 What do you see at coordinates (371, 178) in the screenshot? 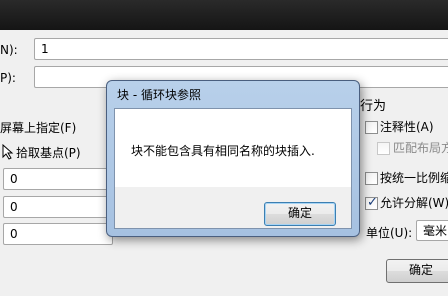
I see `scale-uniformly-checkbox` at bounding box center [371, 178].